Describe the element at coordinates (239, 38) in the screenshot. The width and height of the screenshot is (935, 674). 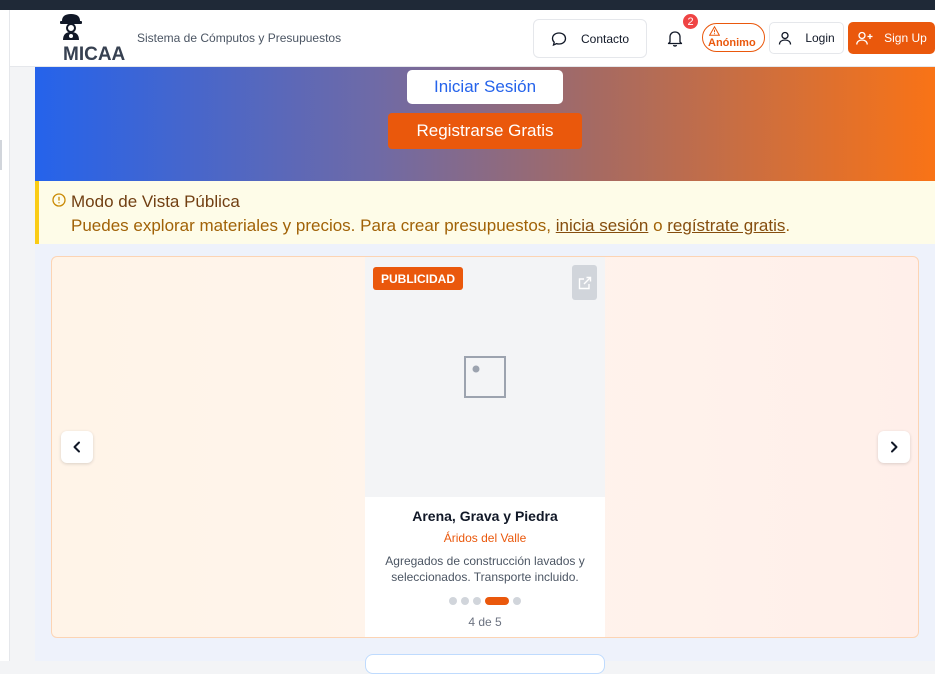
I see `app-subtitle: Sistema de Cómputos y Presupuestos` at that location.